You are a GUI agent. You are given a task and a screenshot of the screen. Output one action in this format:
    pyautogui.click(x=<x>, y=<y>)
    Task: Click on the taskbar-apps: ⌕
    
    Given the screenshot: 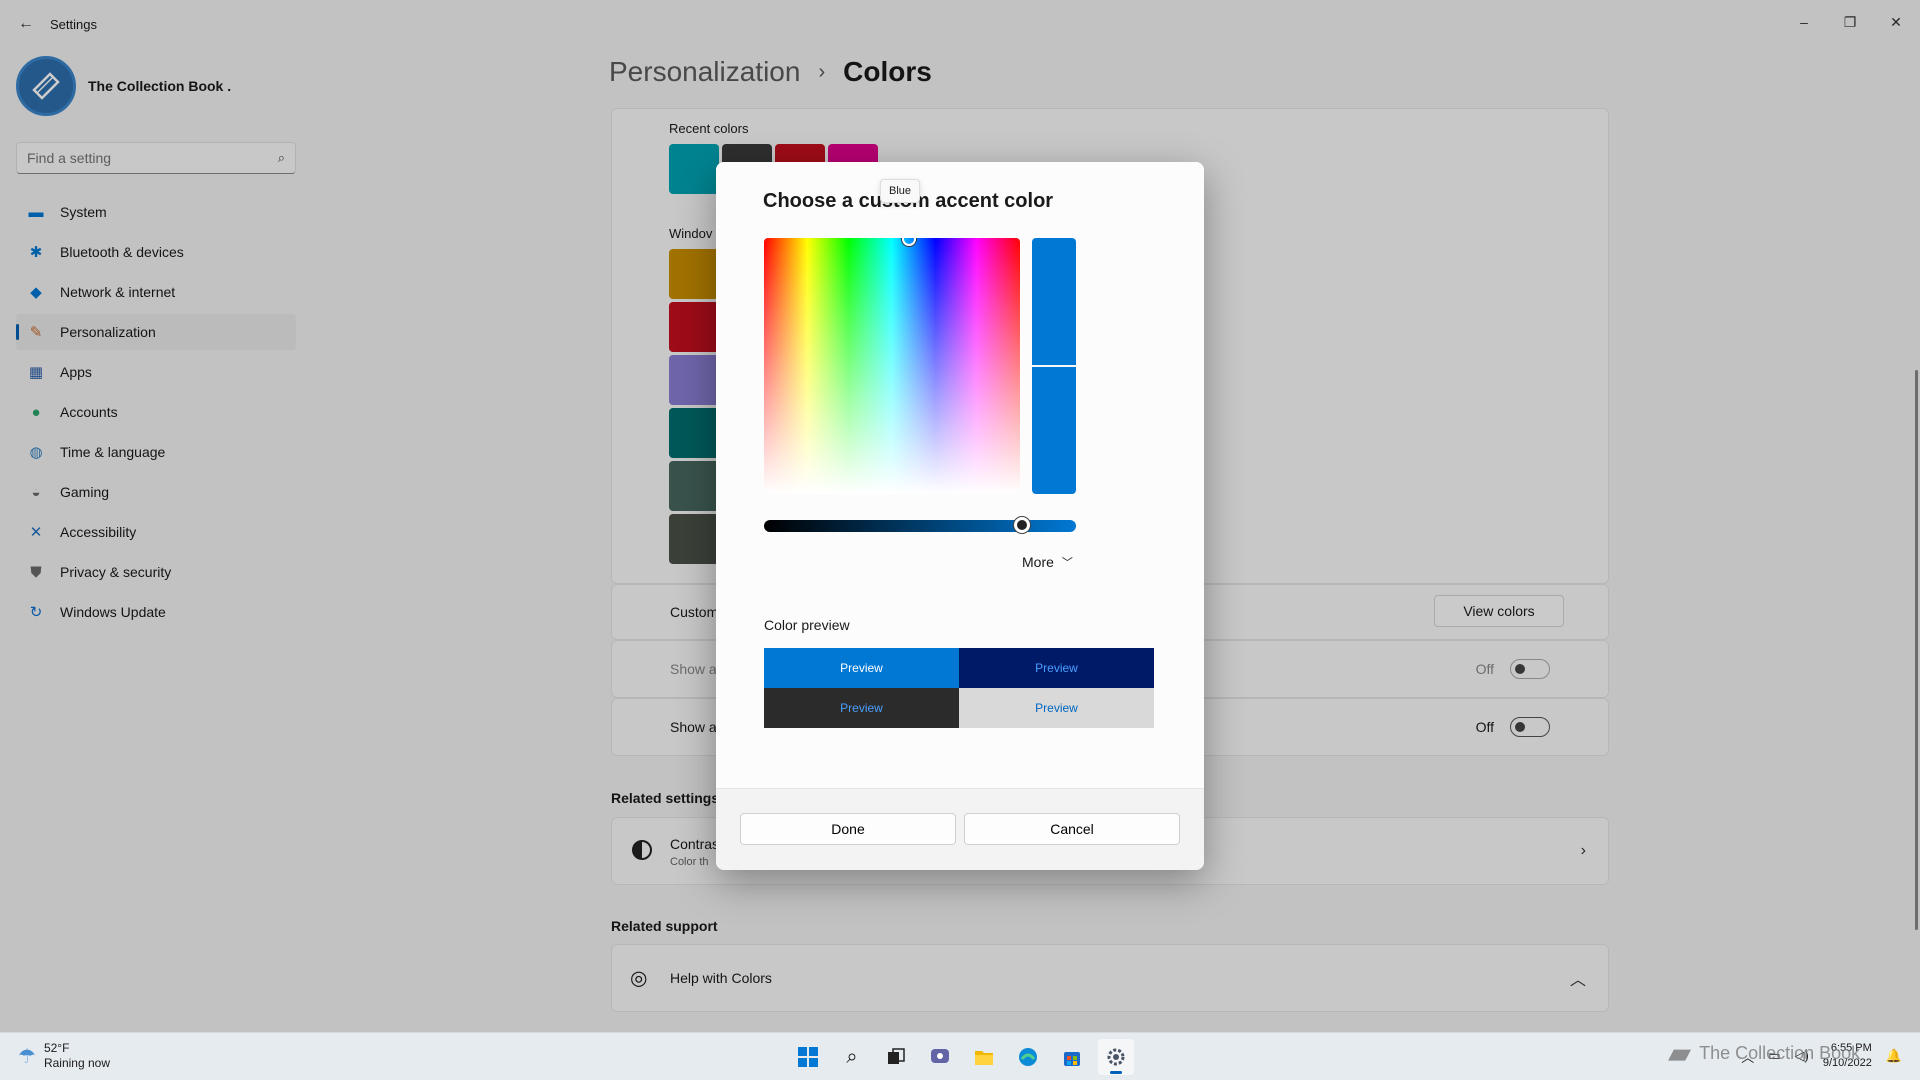 What is the action you would take?
    pyautogui.click(x=962, y=1057)
    